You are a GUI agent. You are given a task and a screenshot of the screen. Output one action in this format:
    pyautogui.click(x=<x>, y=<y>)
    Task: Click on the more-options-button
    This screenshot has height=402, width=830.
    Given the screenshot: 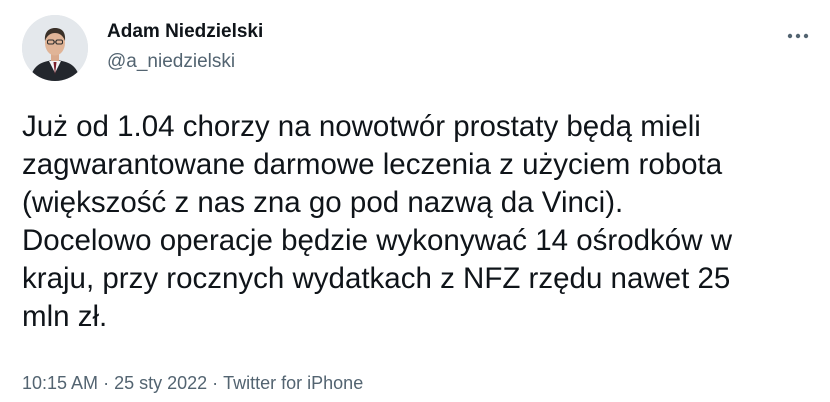 What is the action you would take?
    pyautogui.click(x=798, y=36)
    